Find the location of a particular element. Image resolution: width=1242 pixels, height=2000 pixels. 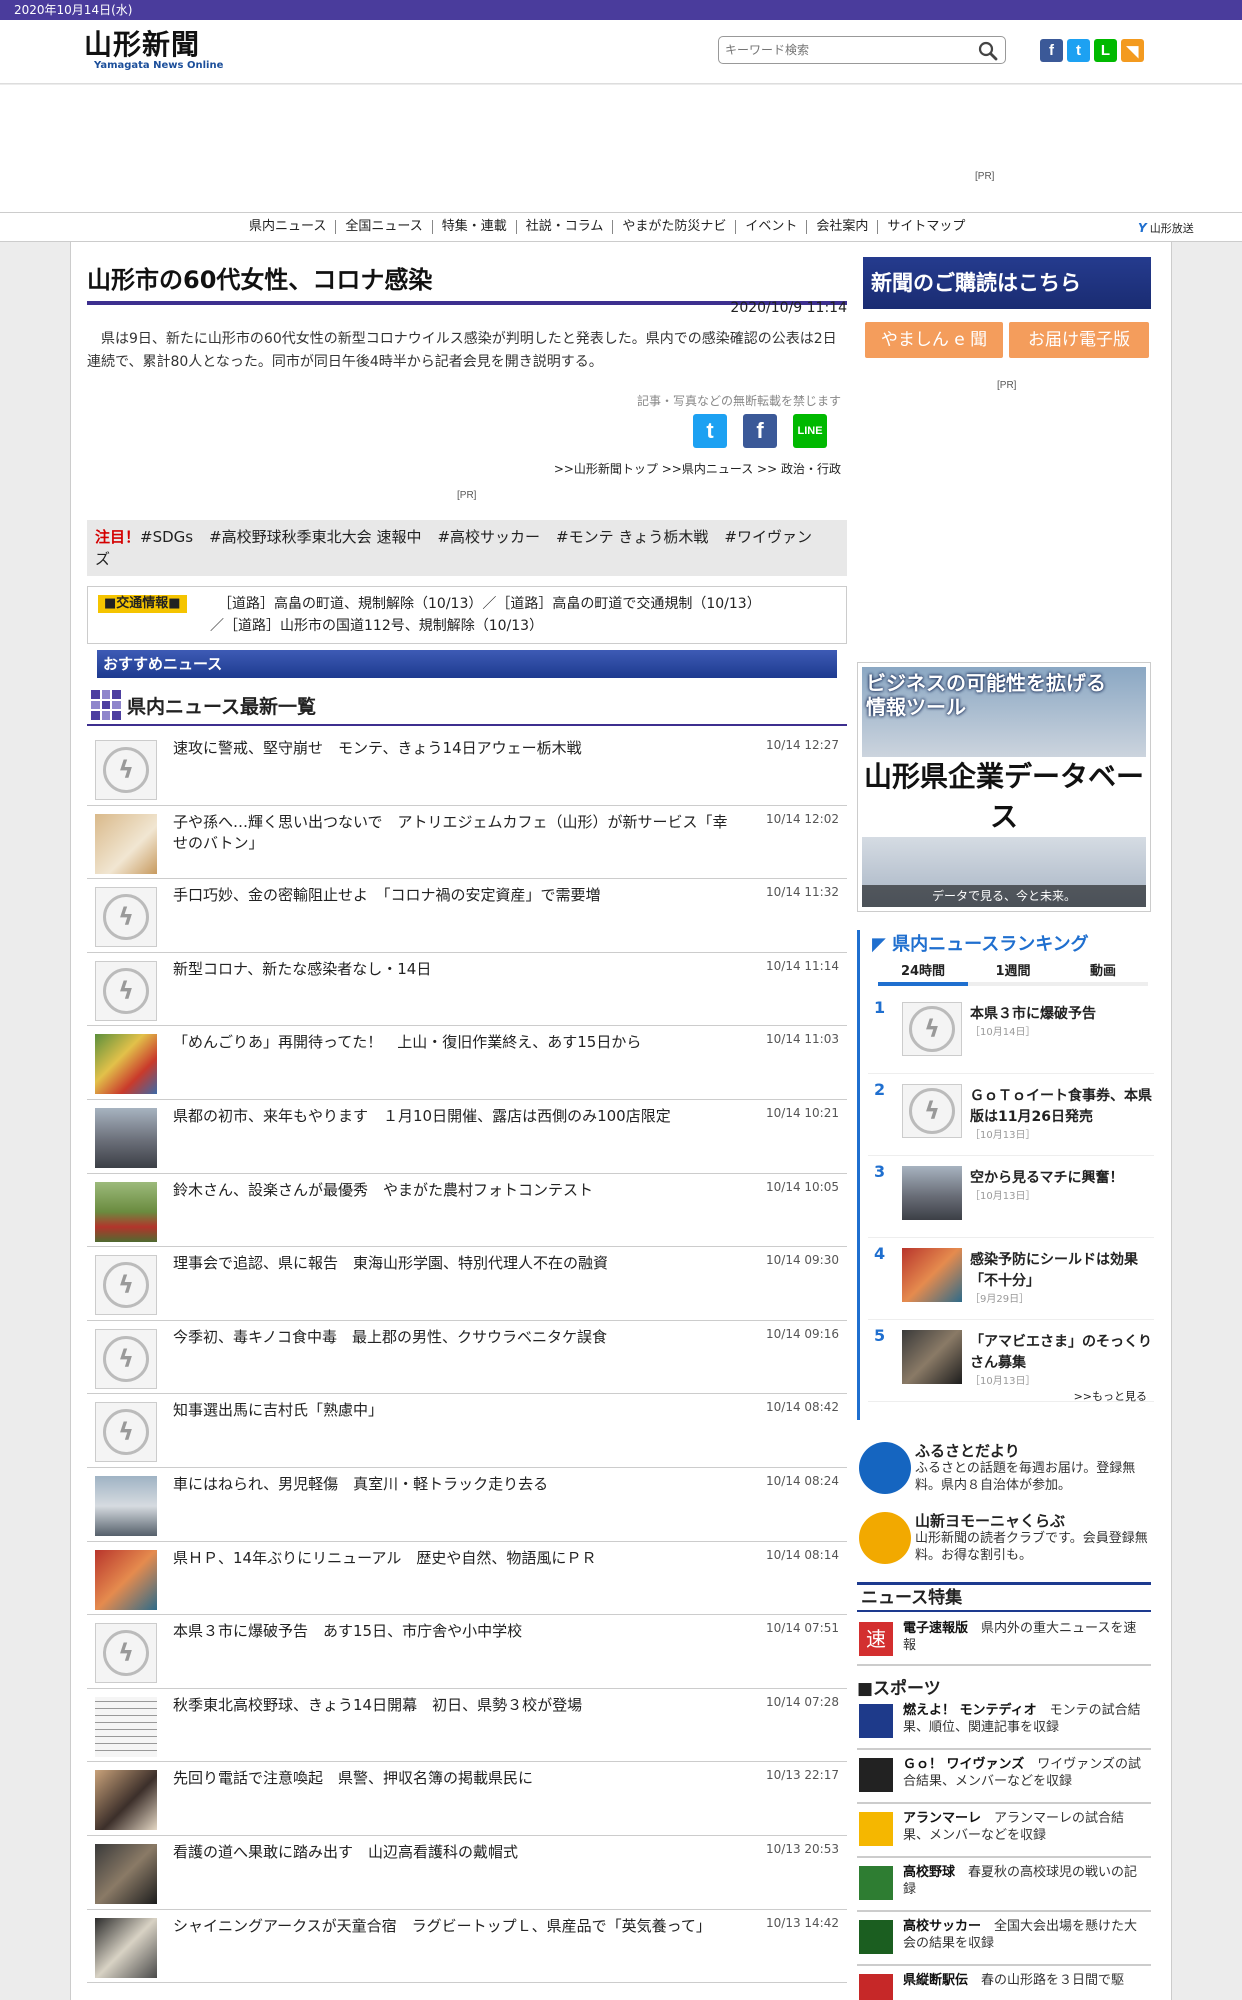

ranking-item: 2 ϟ ＧｏＴｏイート食事券、本県版は11月26日発売 ［10月13日］ is located at coordinates (1011, 1116).